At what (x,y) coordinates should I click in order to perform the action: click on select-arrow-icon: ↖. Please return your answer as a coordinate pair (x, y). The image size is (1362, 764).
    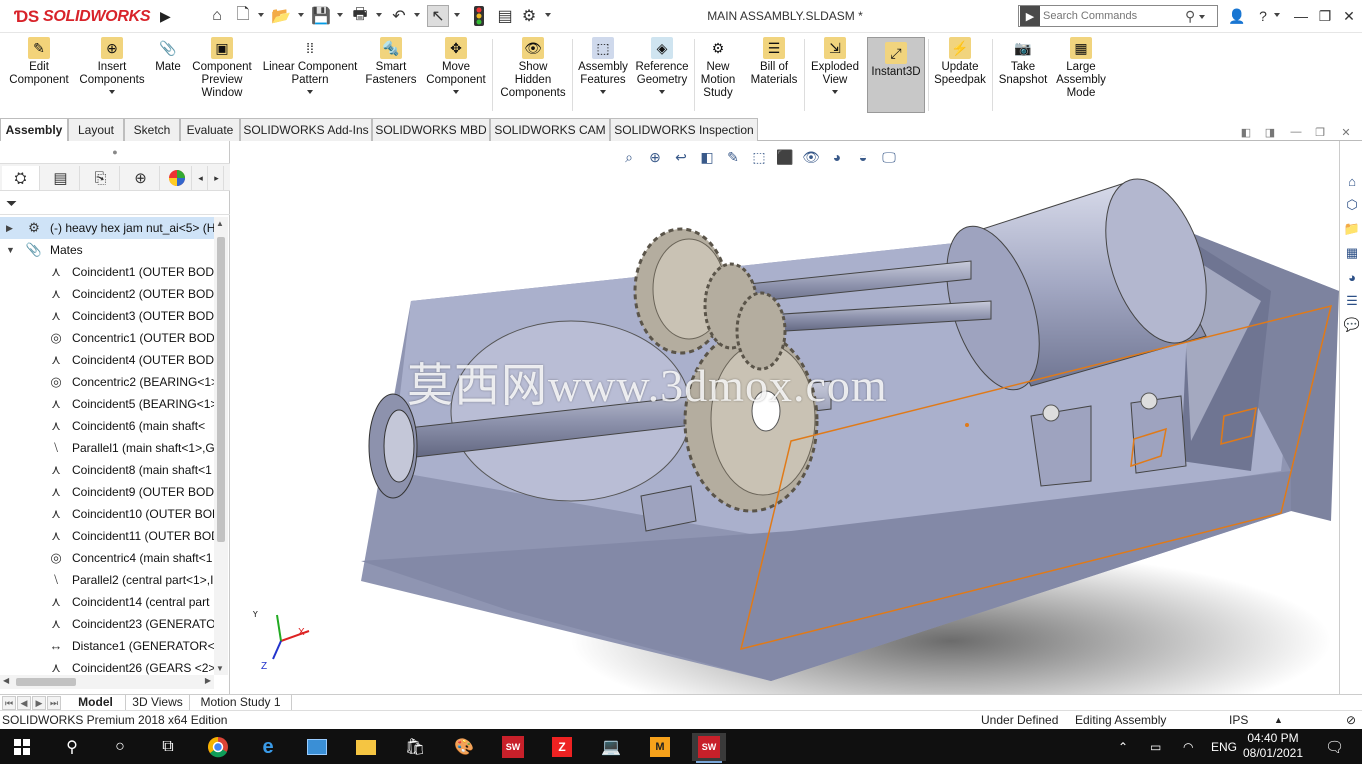
    Looking at the image, I should click on (438, 16).